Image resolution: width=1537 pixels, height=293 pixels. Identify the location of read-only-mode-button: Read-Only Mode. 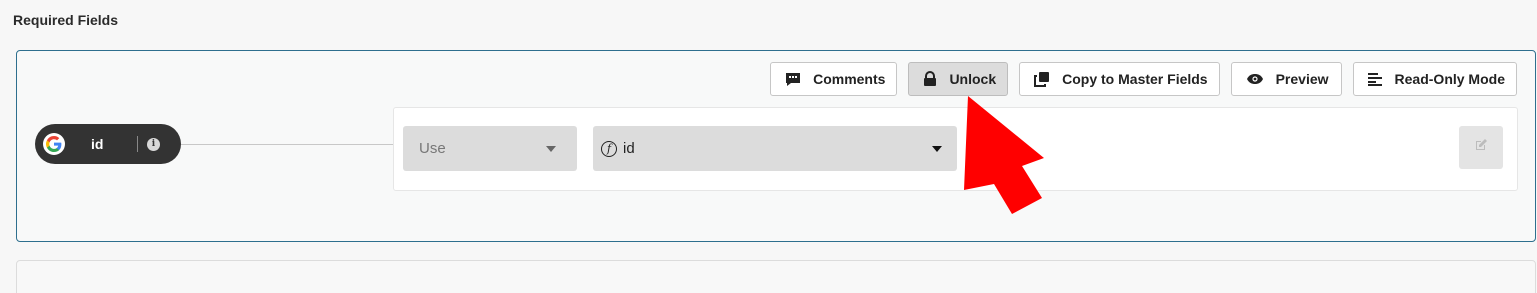
(1434, 79).